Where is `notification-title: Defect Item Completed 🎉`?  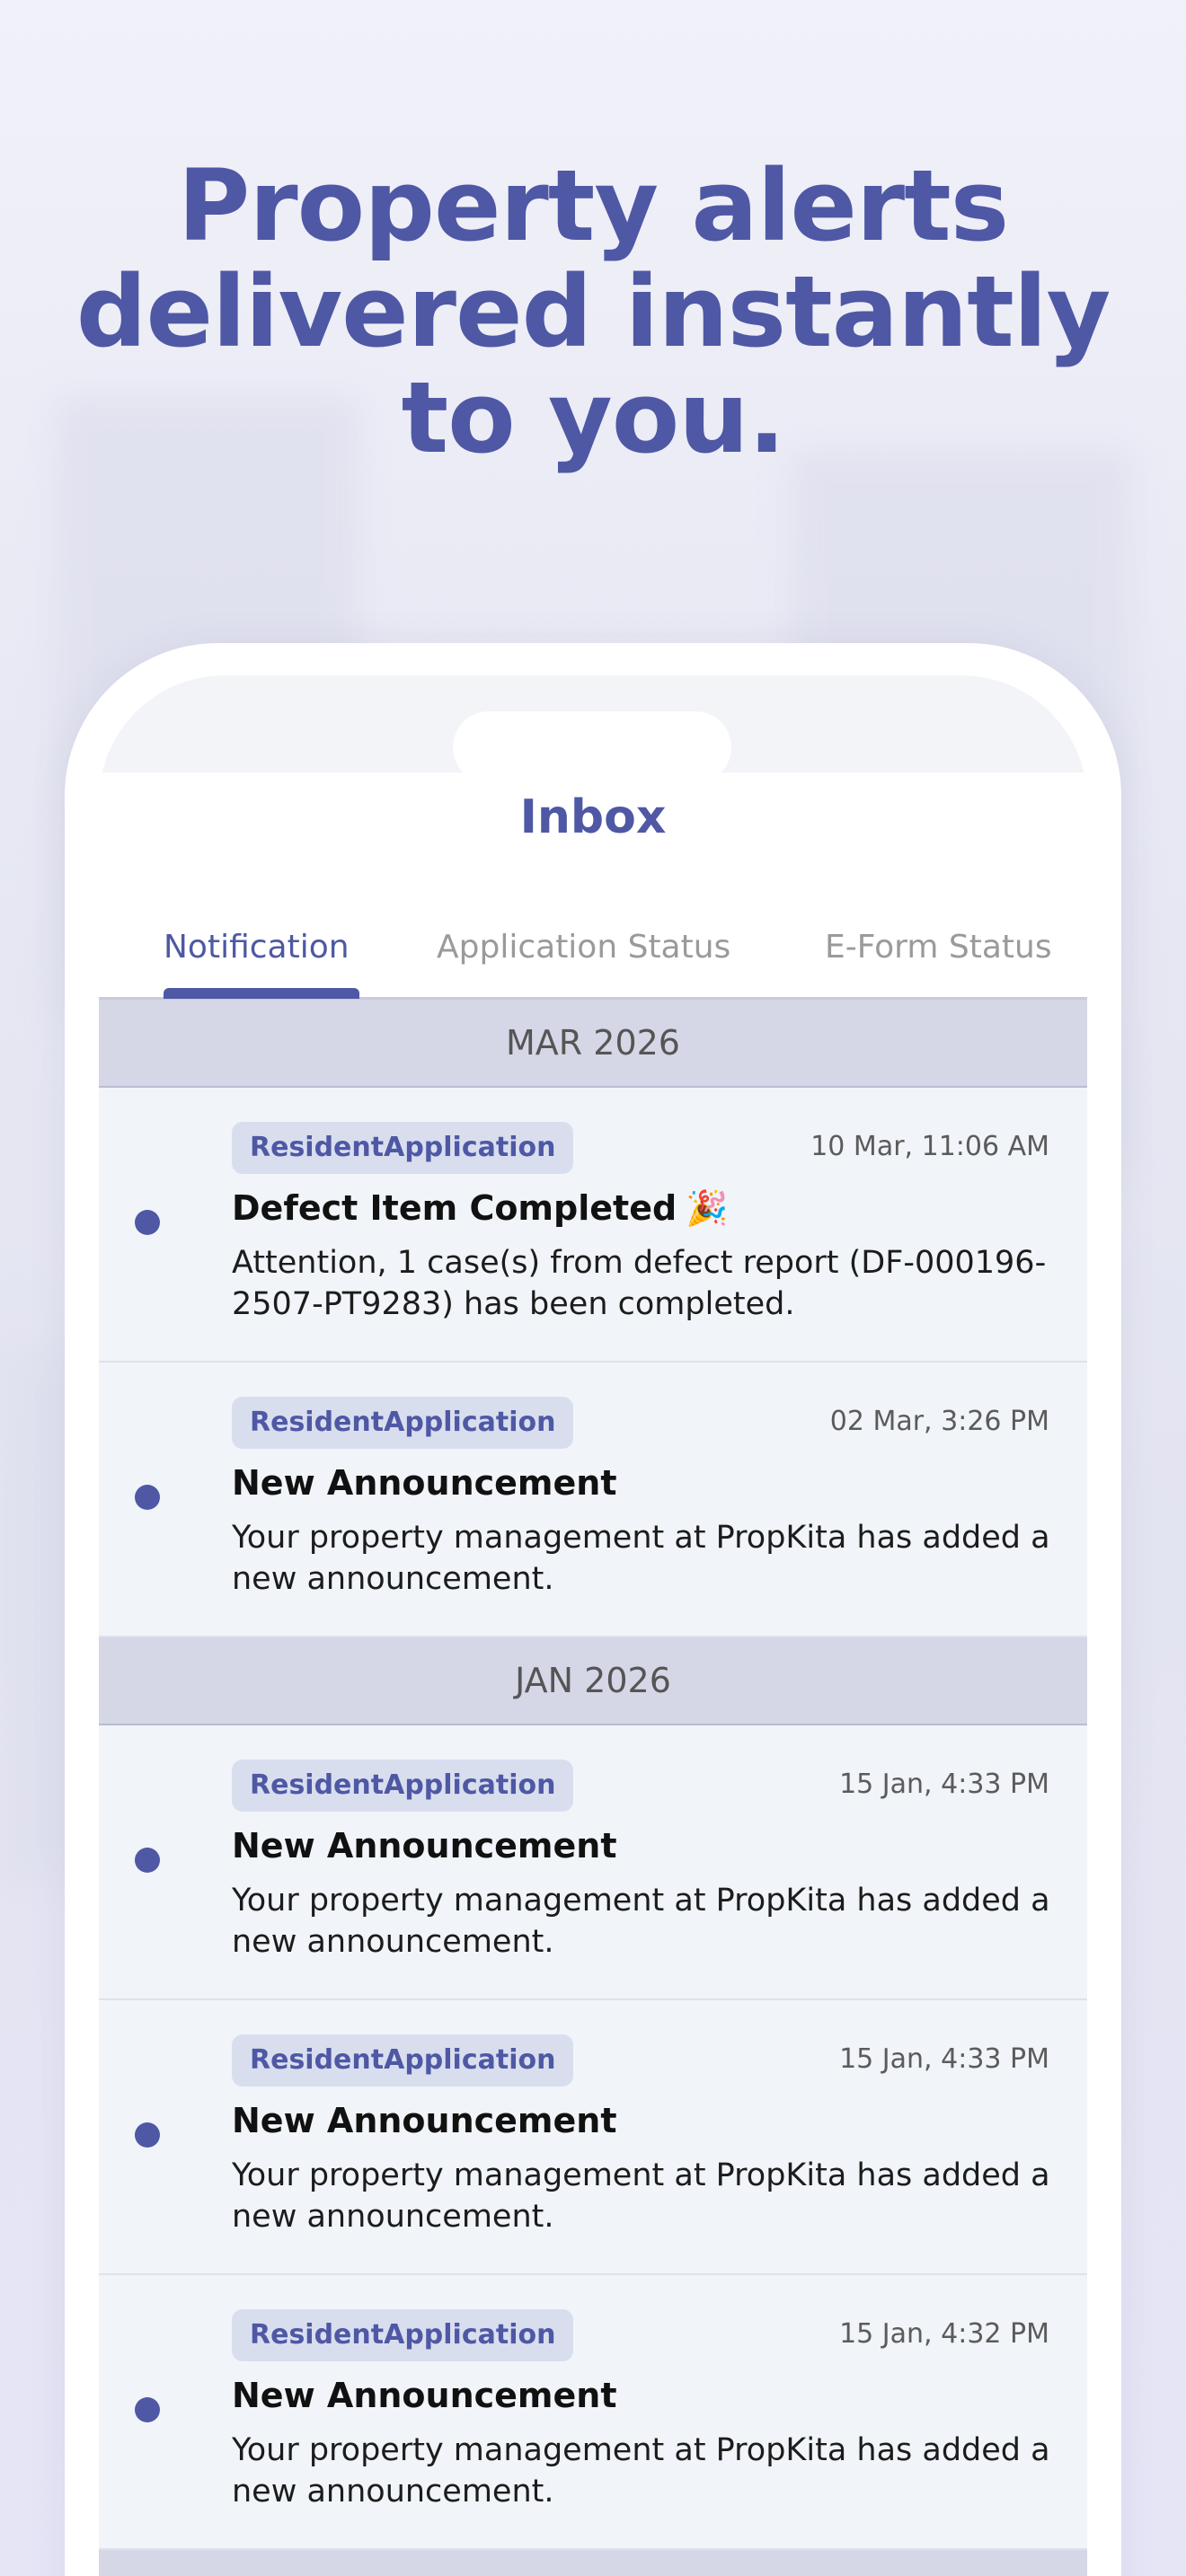 notification-title: Defect Item Completed 🎉 is located at coordinates (480, 1208).